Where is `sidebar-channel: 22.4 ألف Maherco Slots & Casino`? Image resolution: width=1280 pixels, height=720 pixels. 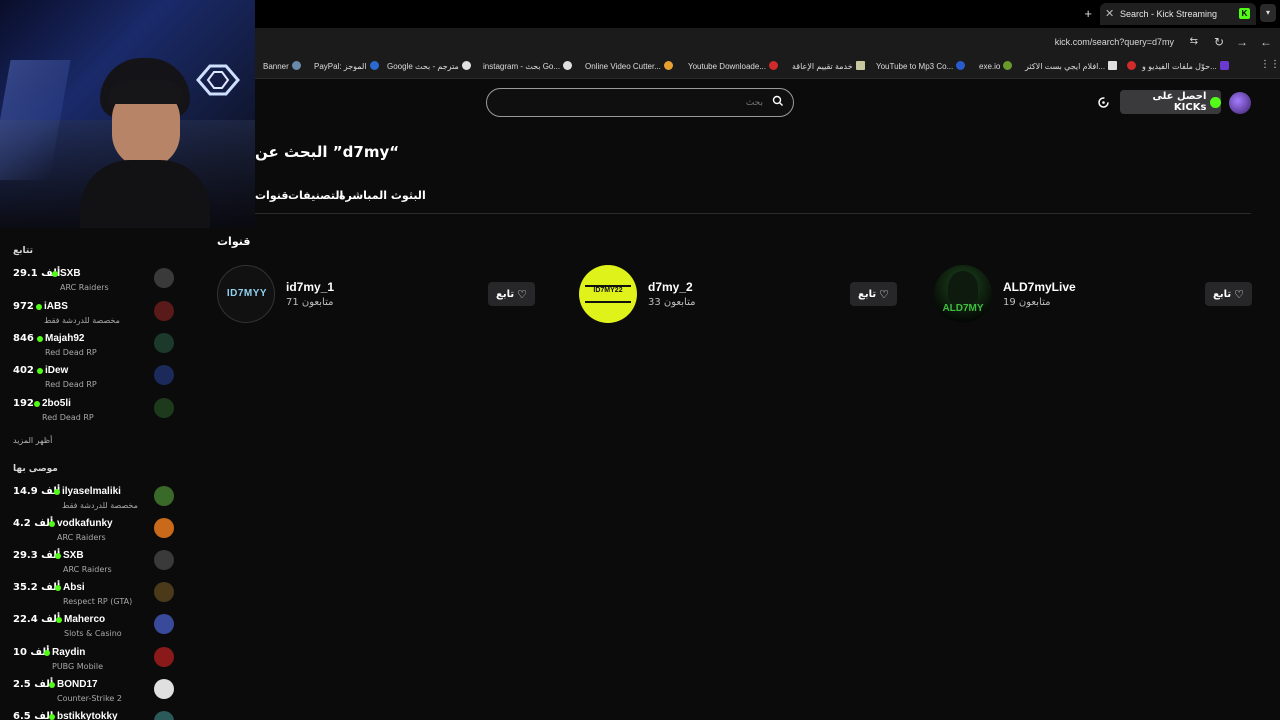 sidebar-channel: 22.4 ألف Maherco Slots & Casino is located at coordinates (95, 630).